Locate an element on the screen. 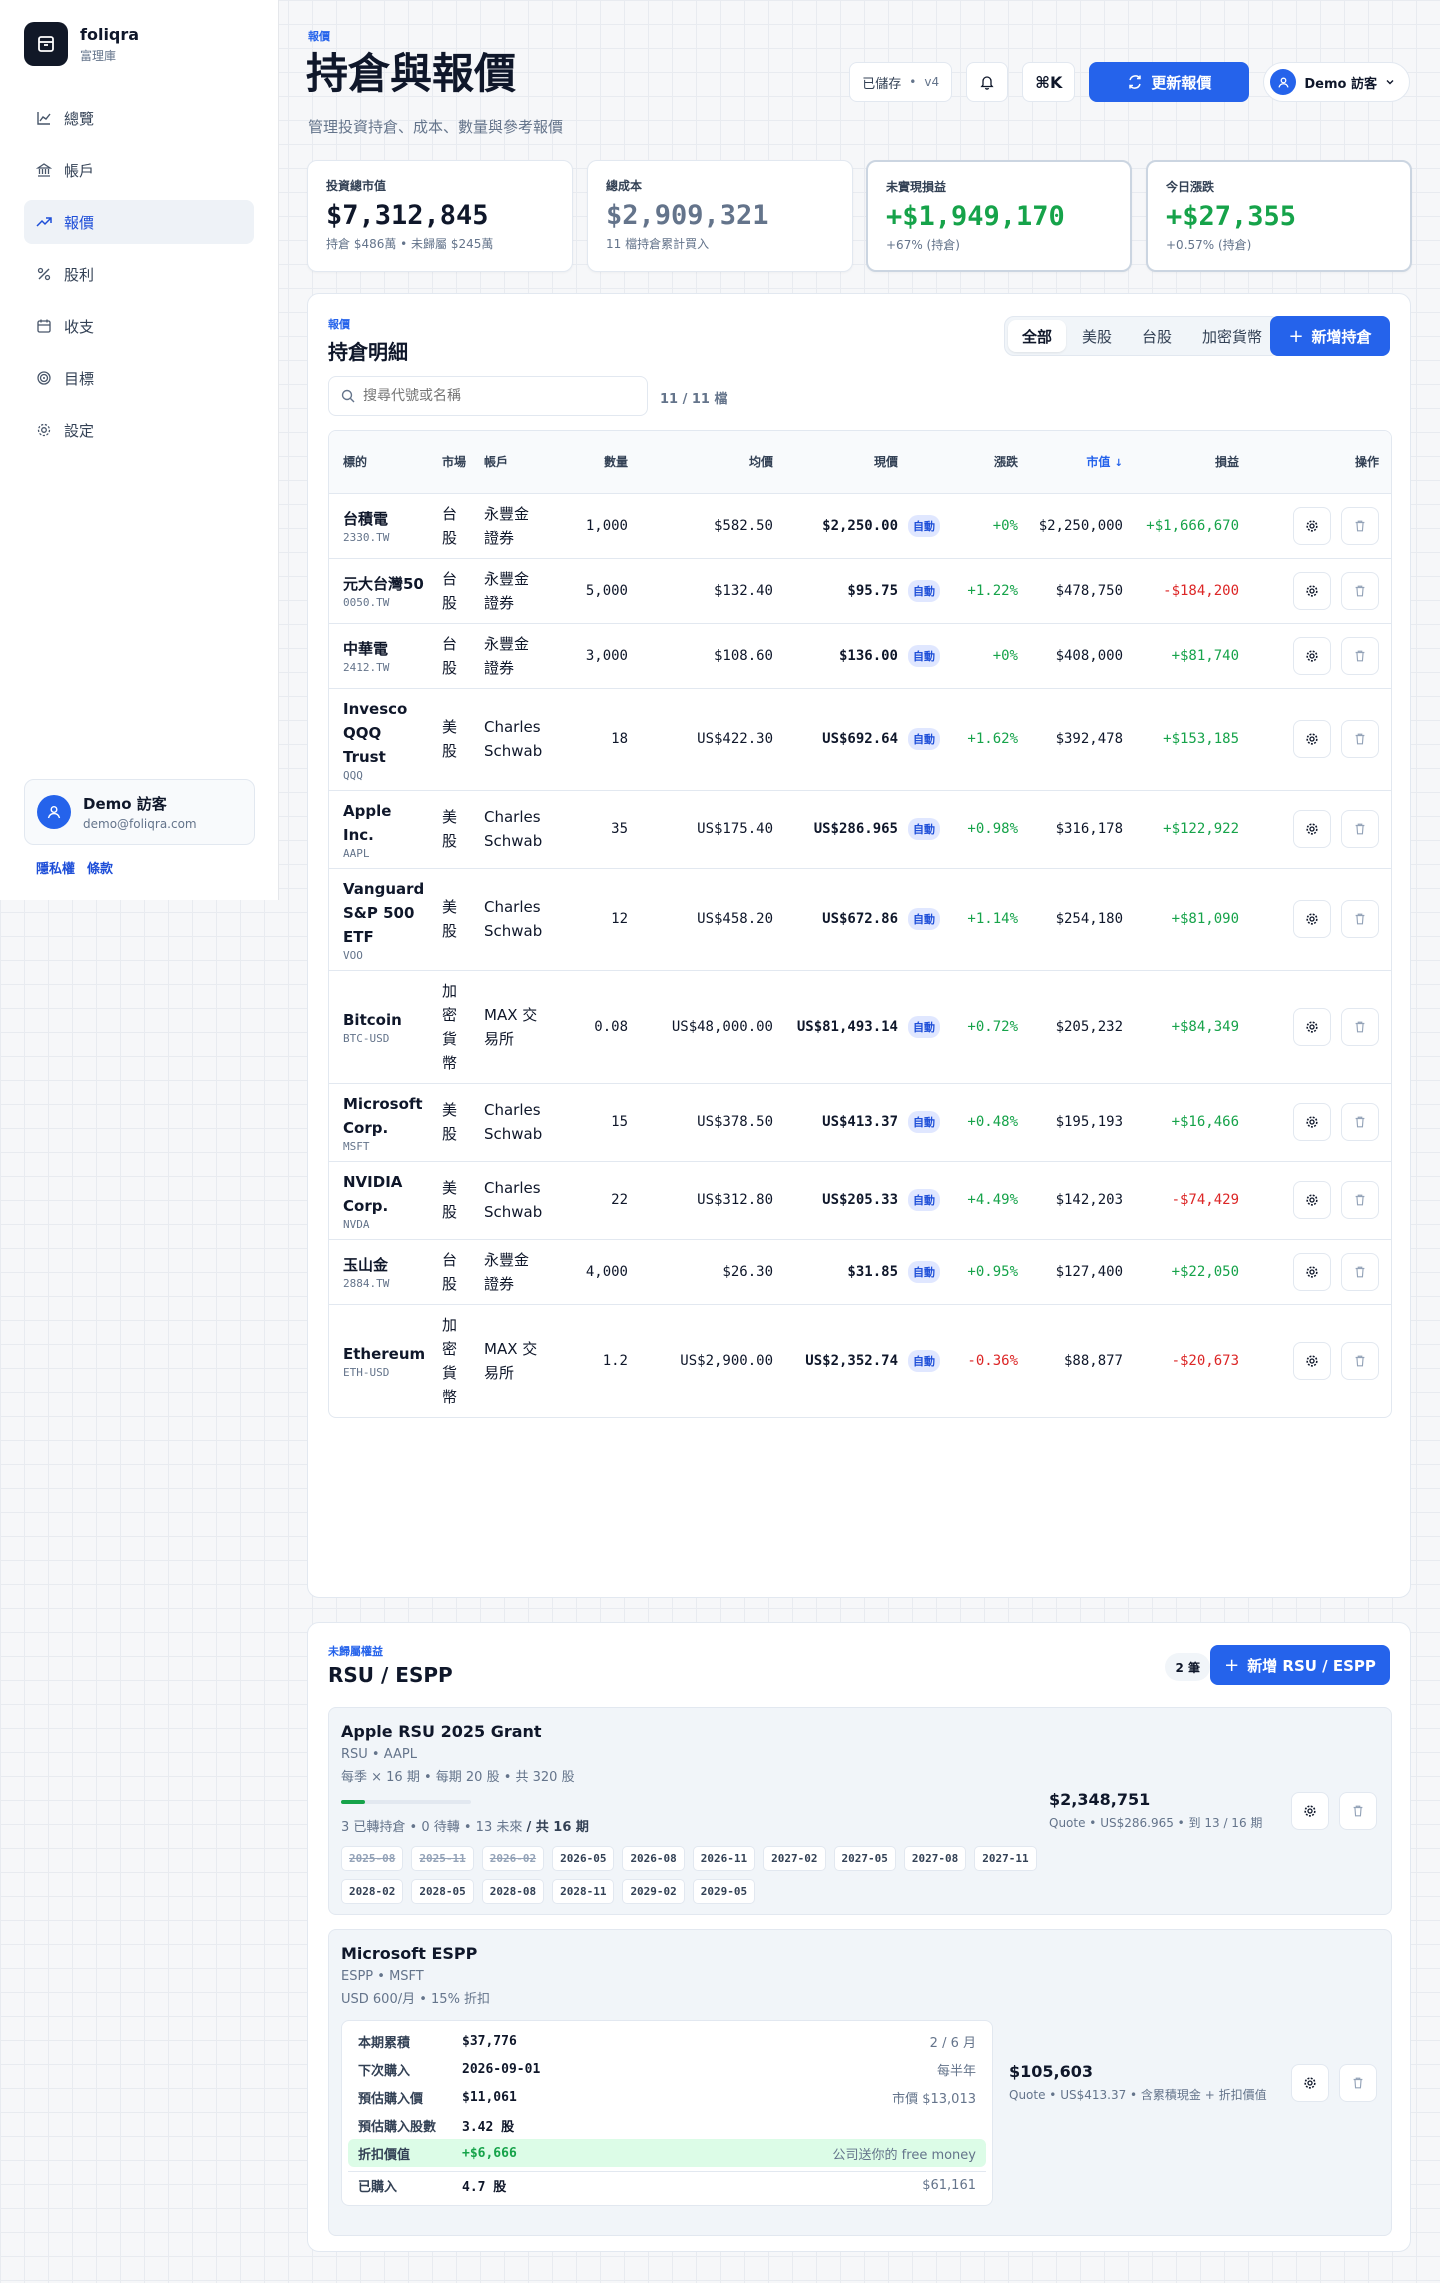 Image resolution: width=1440 pixels, height=2283 pixels. vesting-chip: 2029-05 is located at coordinates (724, 1891).